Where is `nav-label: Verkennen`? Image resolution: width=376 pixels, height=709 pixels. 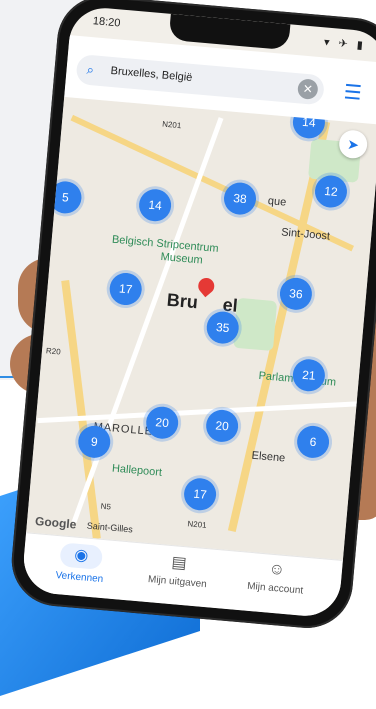 nav-label: Verkennen is located at coordinates (79, 577).